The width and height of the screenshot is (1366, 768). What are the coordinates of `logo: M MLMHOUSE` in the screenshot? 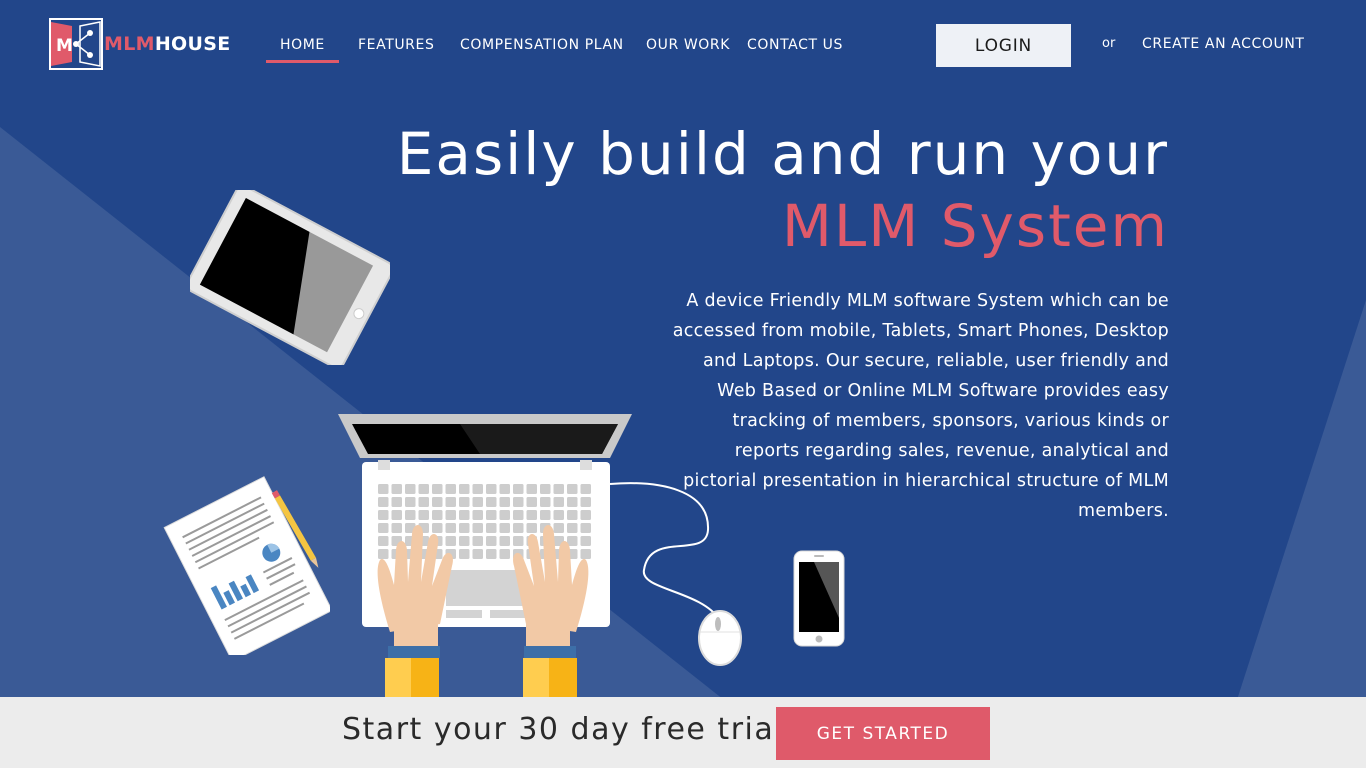 It's located at (139, 44).